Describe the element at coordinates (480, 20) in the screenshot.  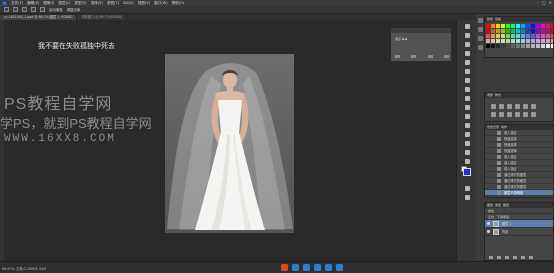
I see `history-panel-icon` at that location.